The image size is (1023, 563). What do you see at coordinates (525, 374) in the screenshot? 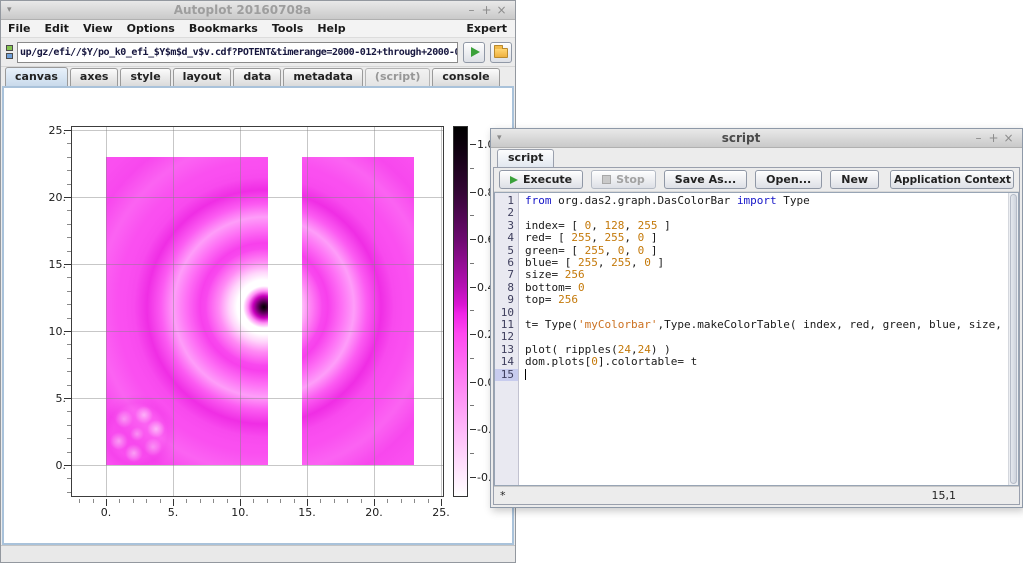
I see `text-caret` at bounding box center [525, 374].